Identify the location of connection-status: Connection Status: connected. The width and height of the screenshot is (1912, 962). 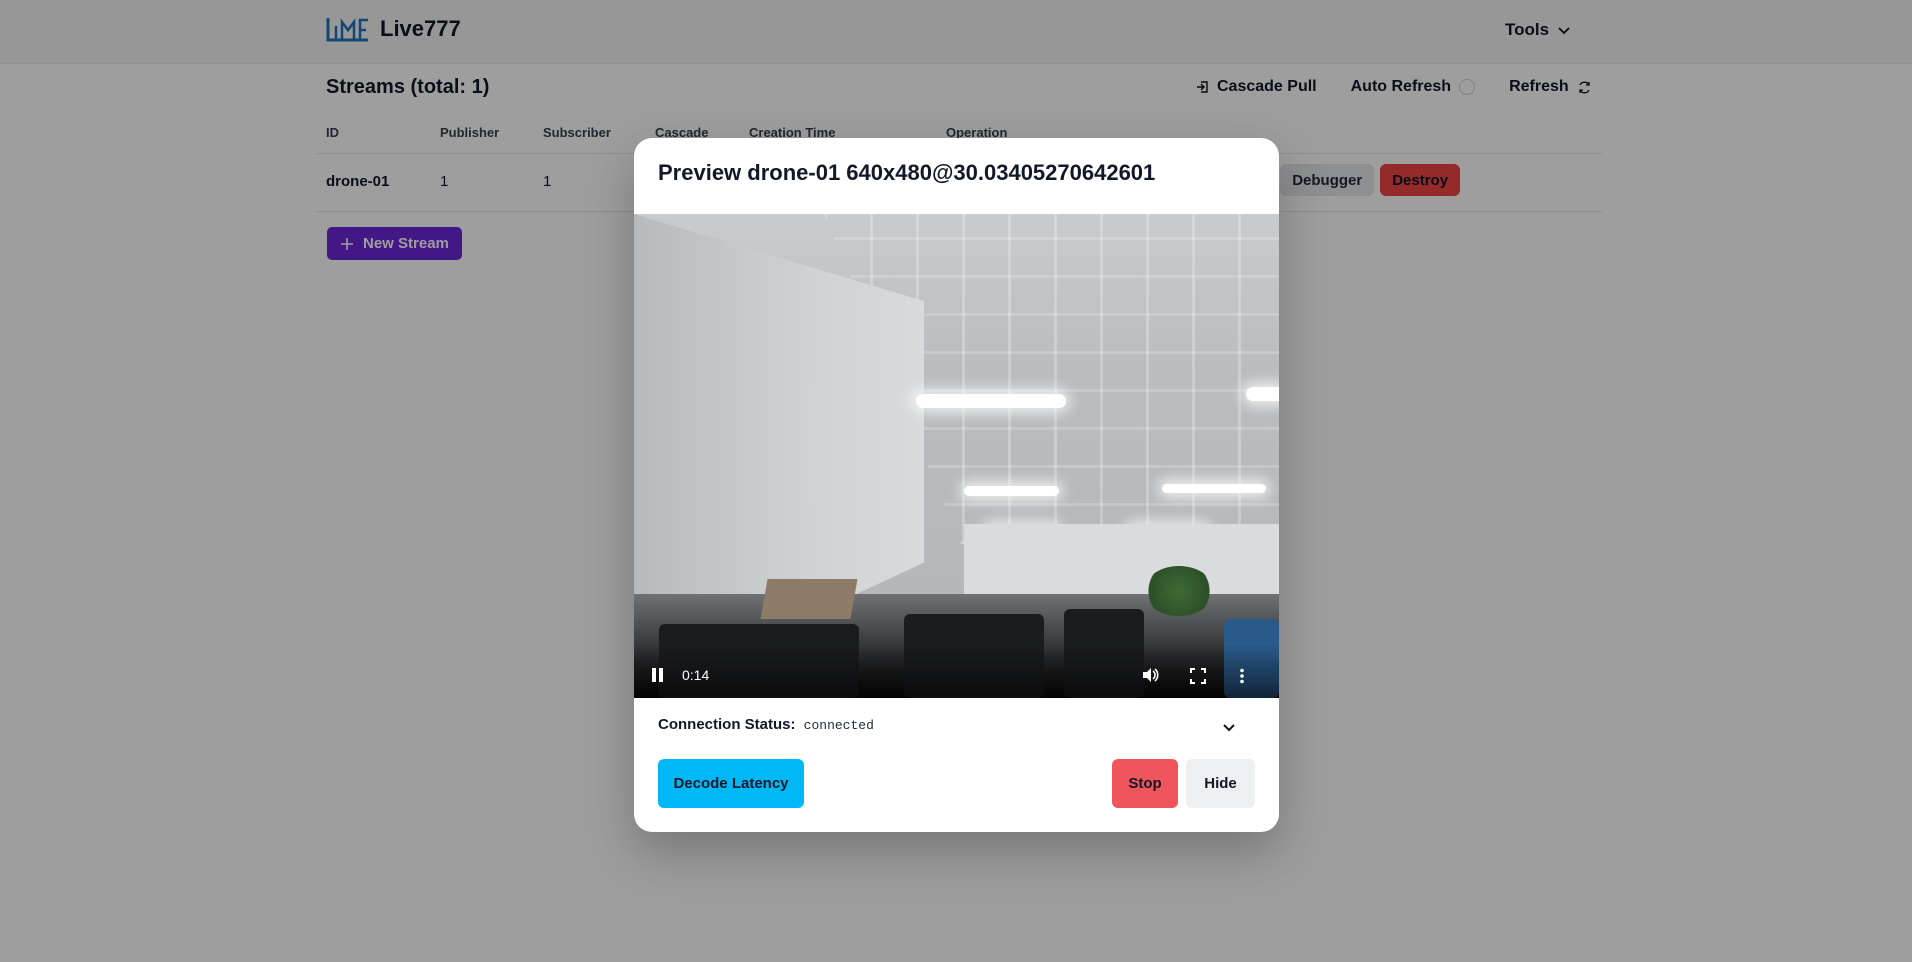
(766, 724).